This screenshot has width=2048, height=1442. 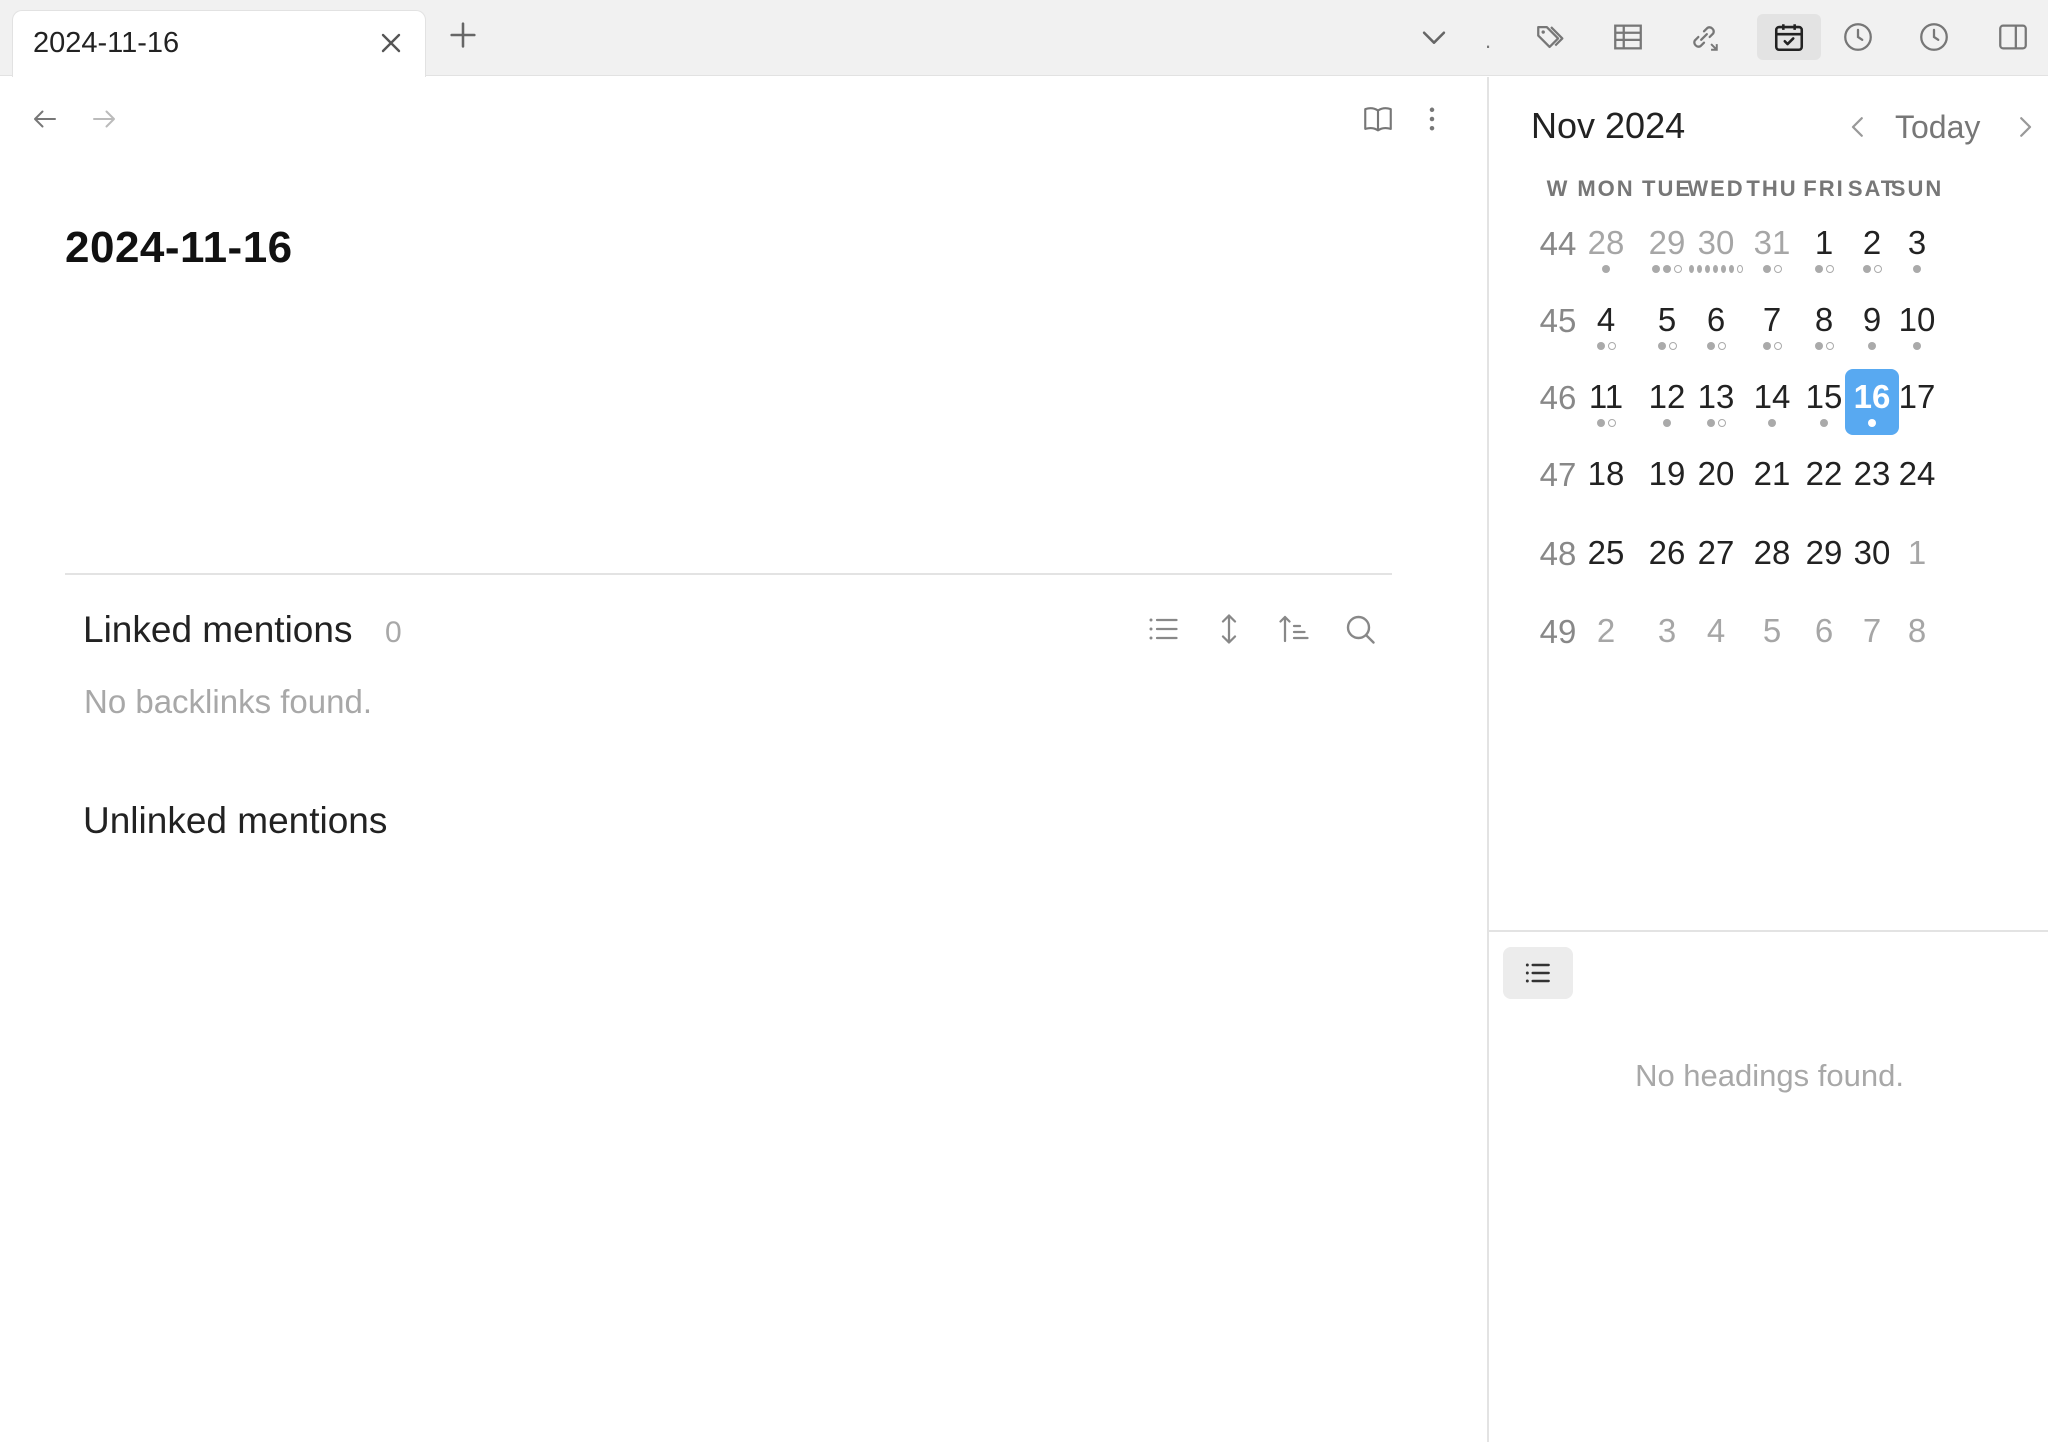 What do you see at coordinates (1917, 552) in the screenshot?
I see `calendar-day-number: 1` at bounding box center [1917, 552].